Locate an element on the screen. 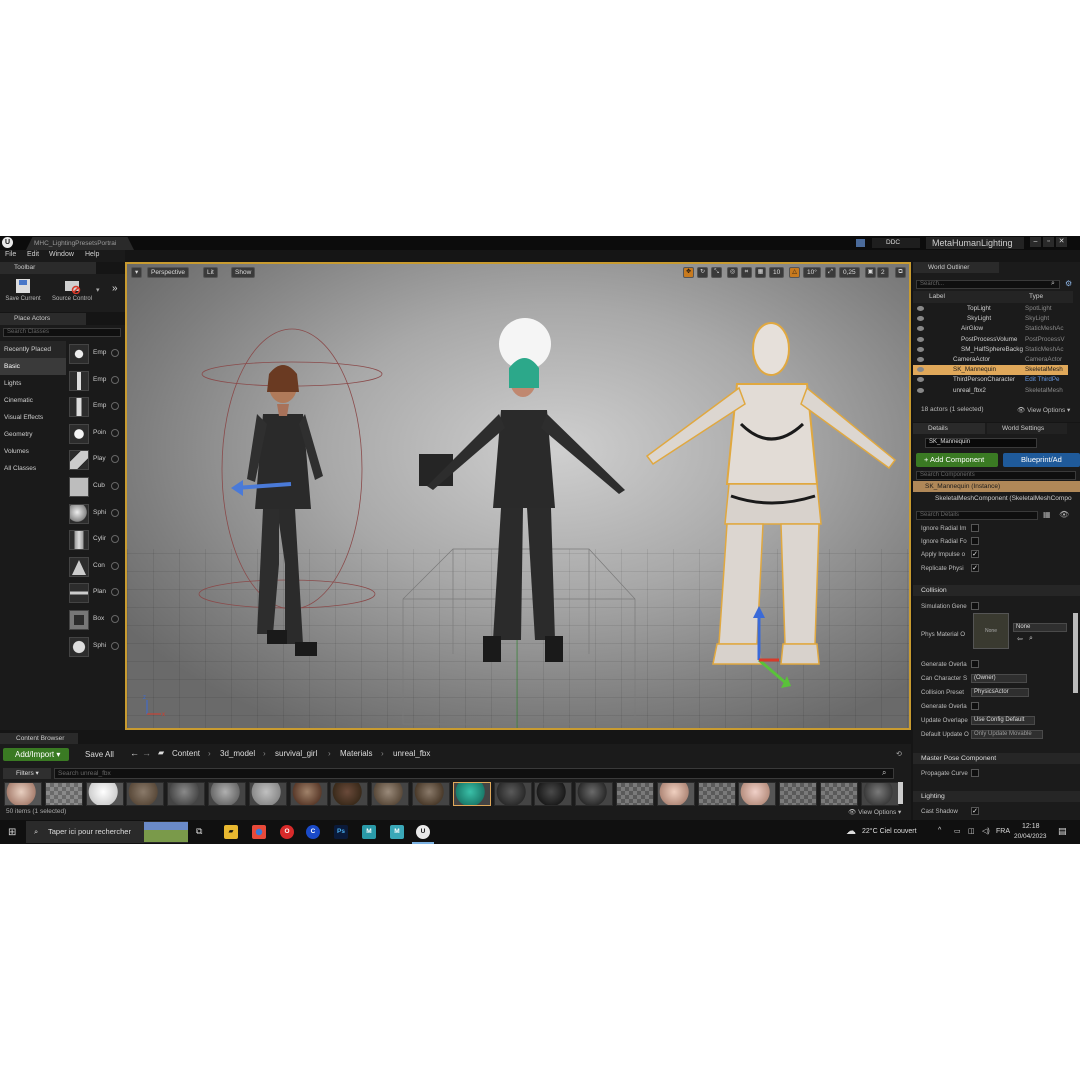 The height and width of the screenshot is (1080, 1080). menu-edit: Edit is located at coordinates (33, 254).